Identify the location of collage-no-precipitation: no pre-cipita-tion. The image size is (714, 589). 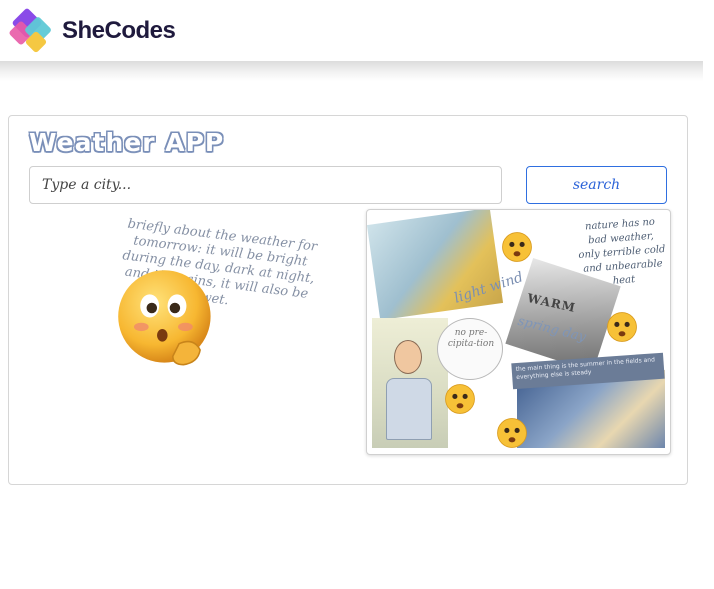
(471, 338).